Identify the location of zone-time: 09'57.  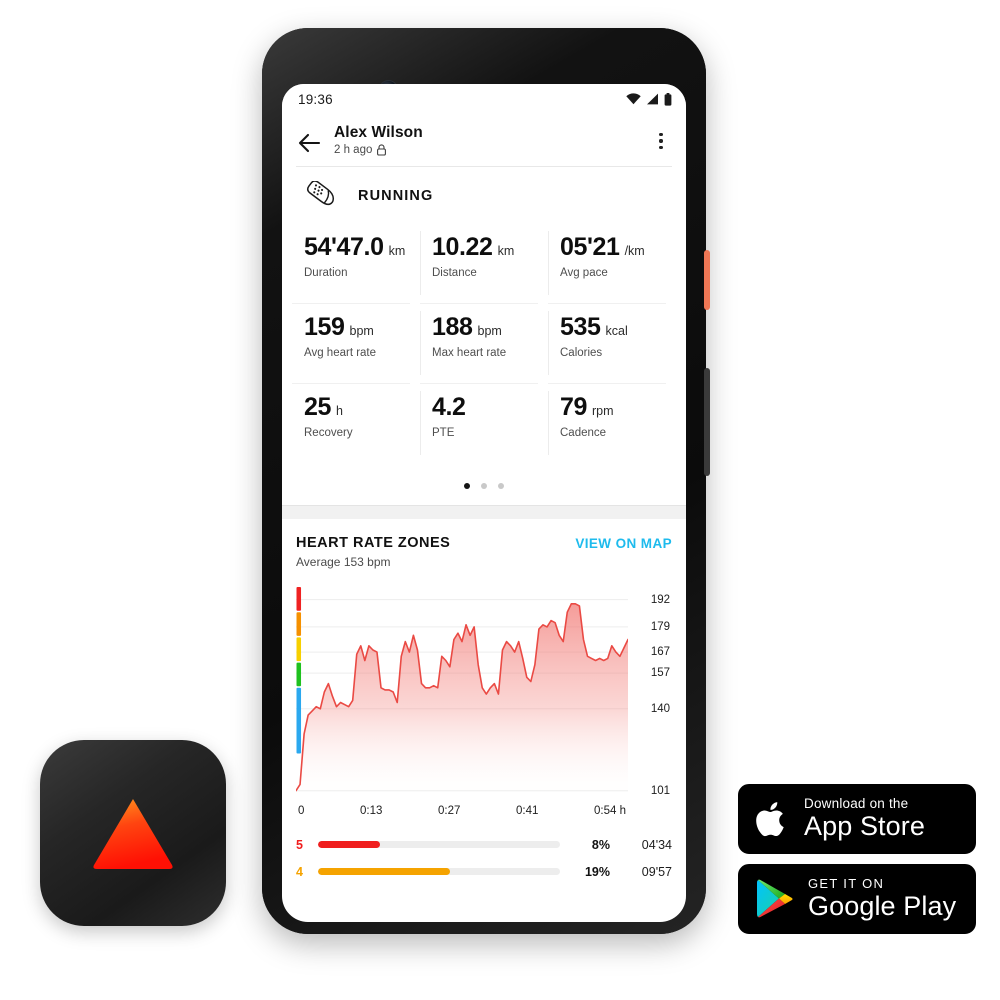
(656, 871).